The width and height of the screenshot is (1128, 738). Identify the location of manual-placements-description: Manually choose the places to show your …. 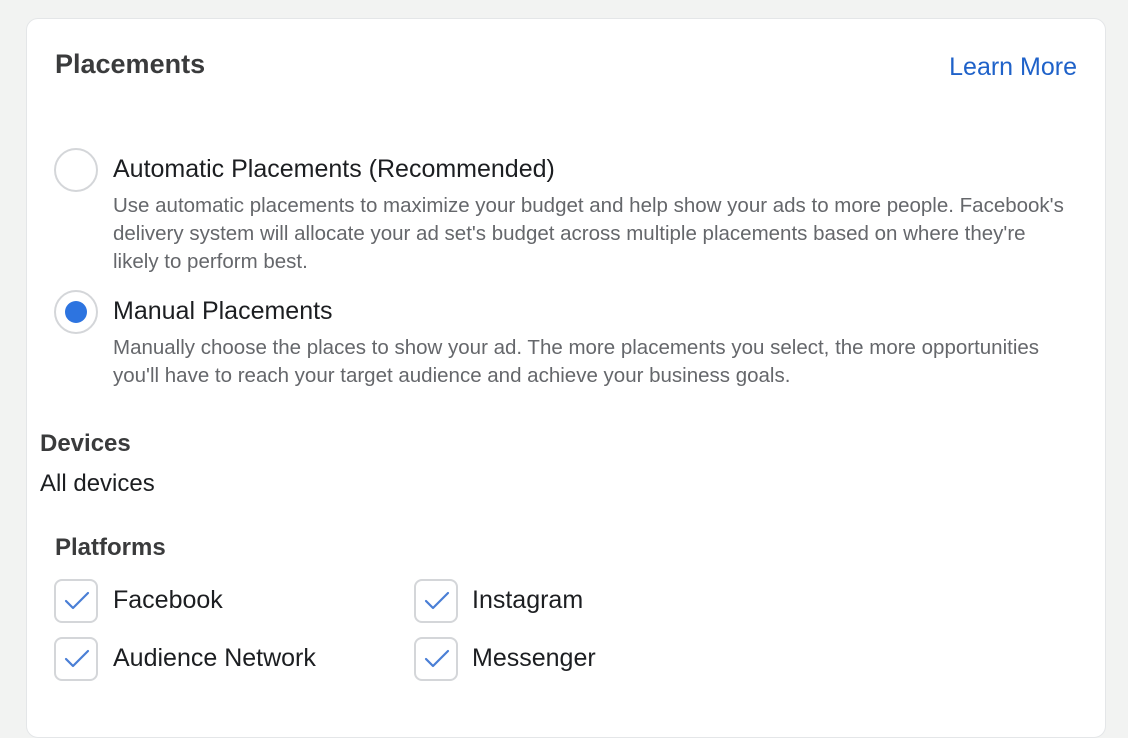
(576, 361).